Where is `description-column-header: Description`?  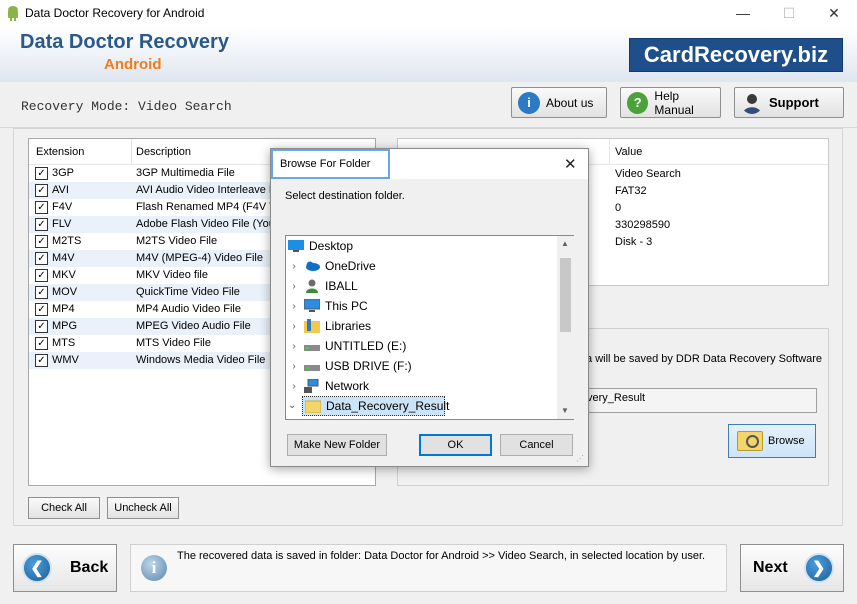 description-column-header: Description is located at coordinates (163, 152).